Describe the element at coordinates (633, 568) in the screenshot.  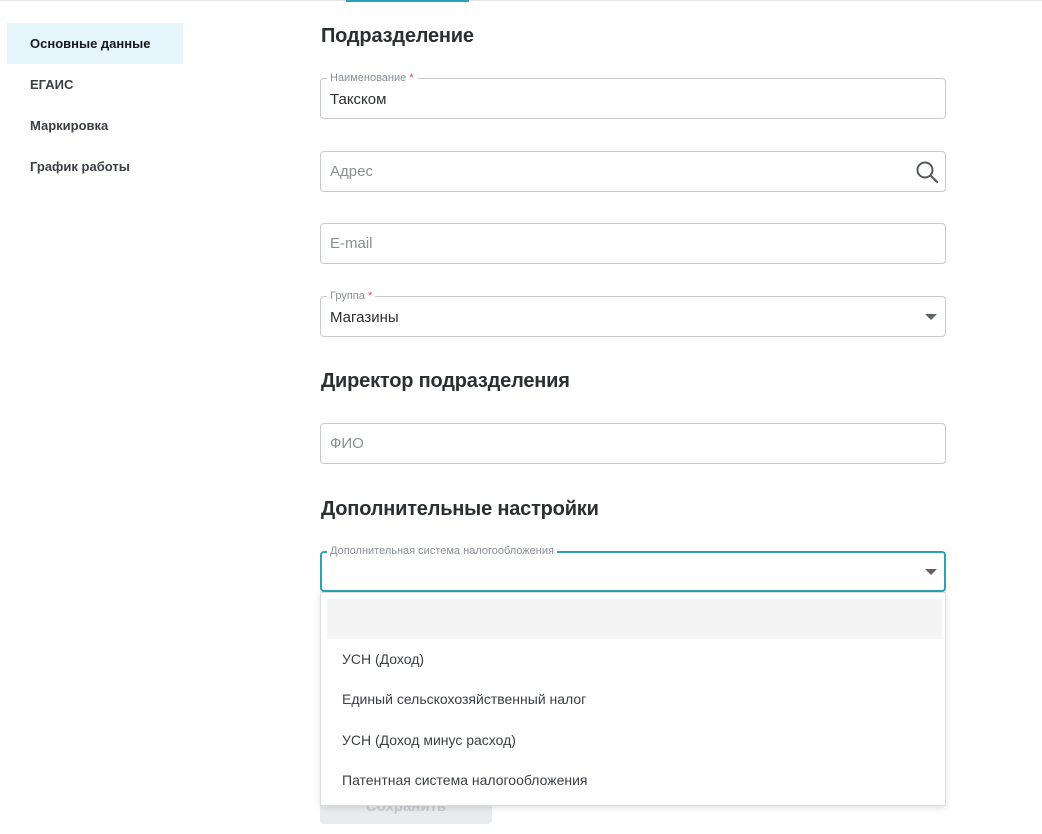
I see `tax-system-select: Дополнительная система налогообложения` at that location.